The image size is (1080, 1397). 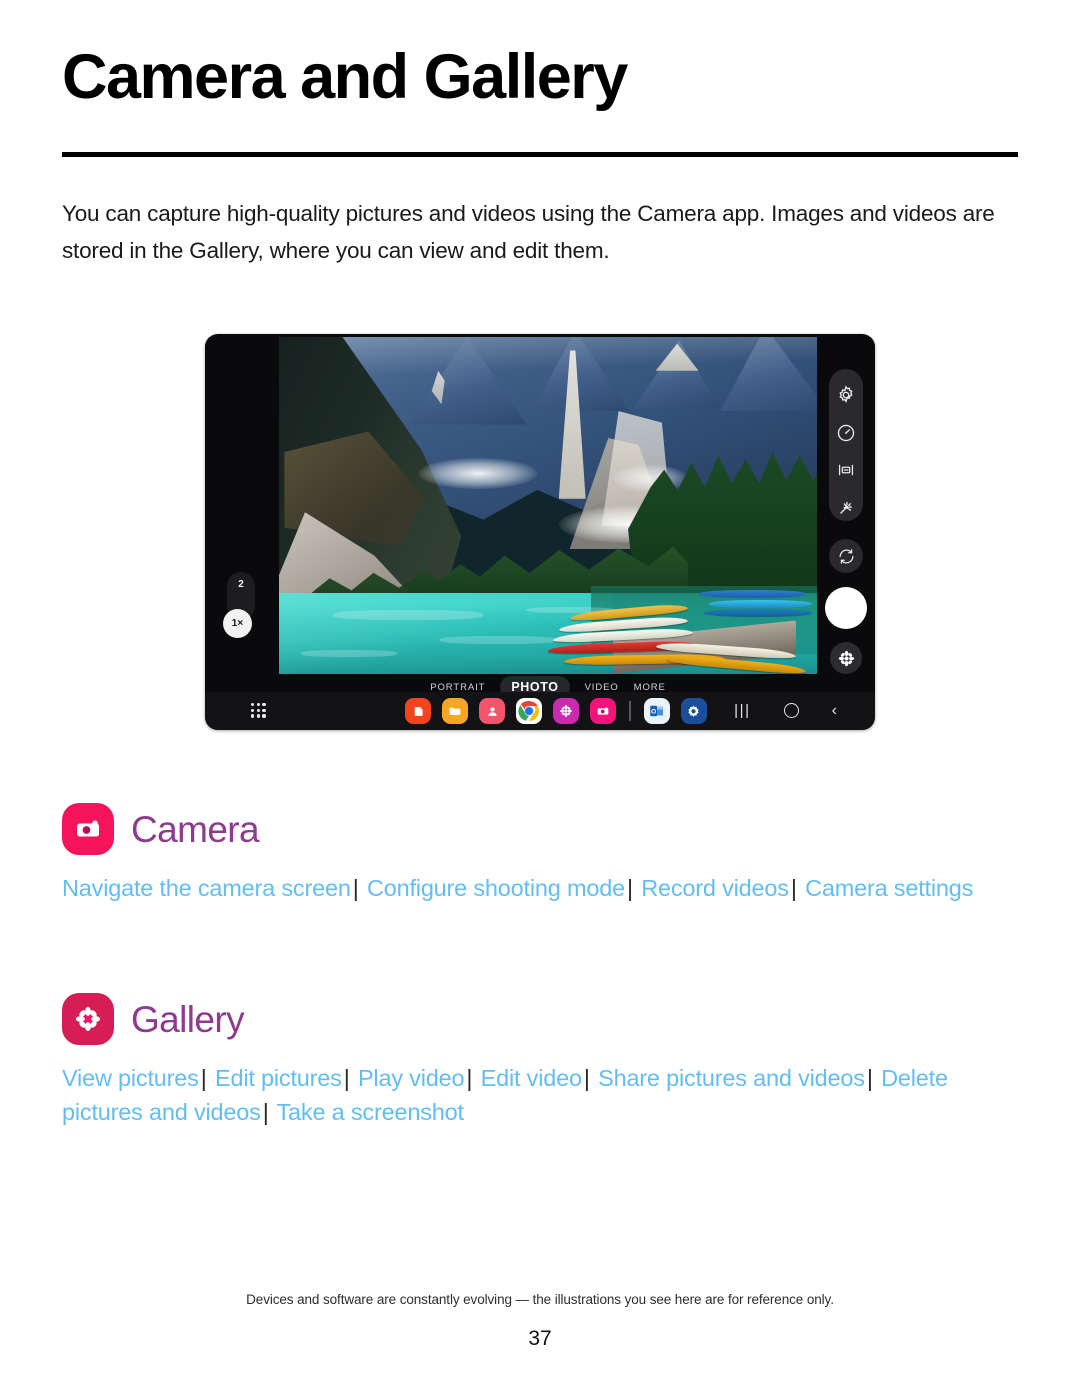 What do you see at coordinates (258, 710) in the screenshot?
I see `apps-grid-icon` at bounding box center [258, 710].